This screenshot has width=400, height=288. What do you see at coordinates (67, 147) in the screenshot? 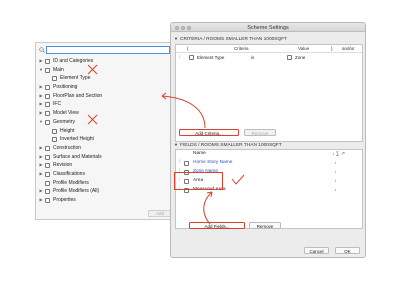
I see `tree-item-label: Construction` at bounding box center [67, 147].